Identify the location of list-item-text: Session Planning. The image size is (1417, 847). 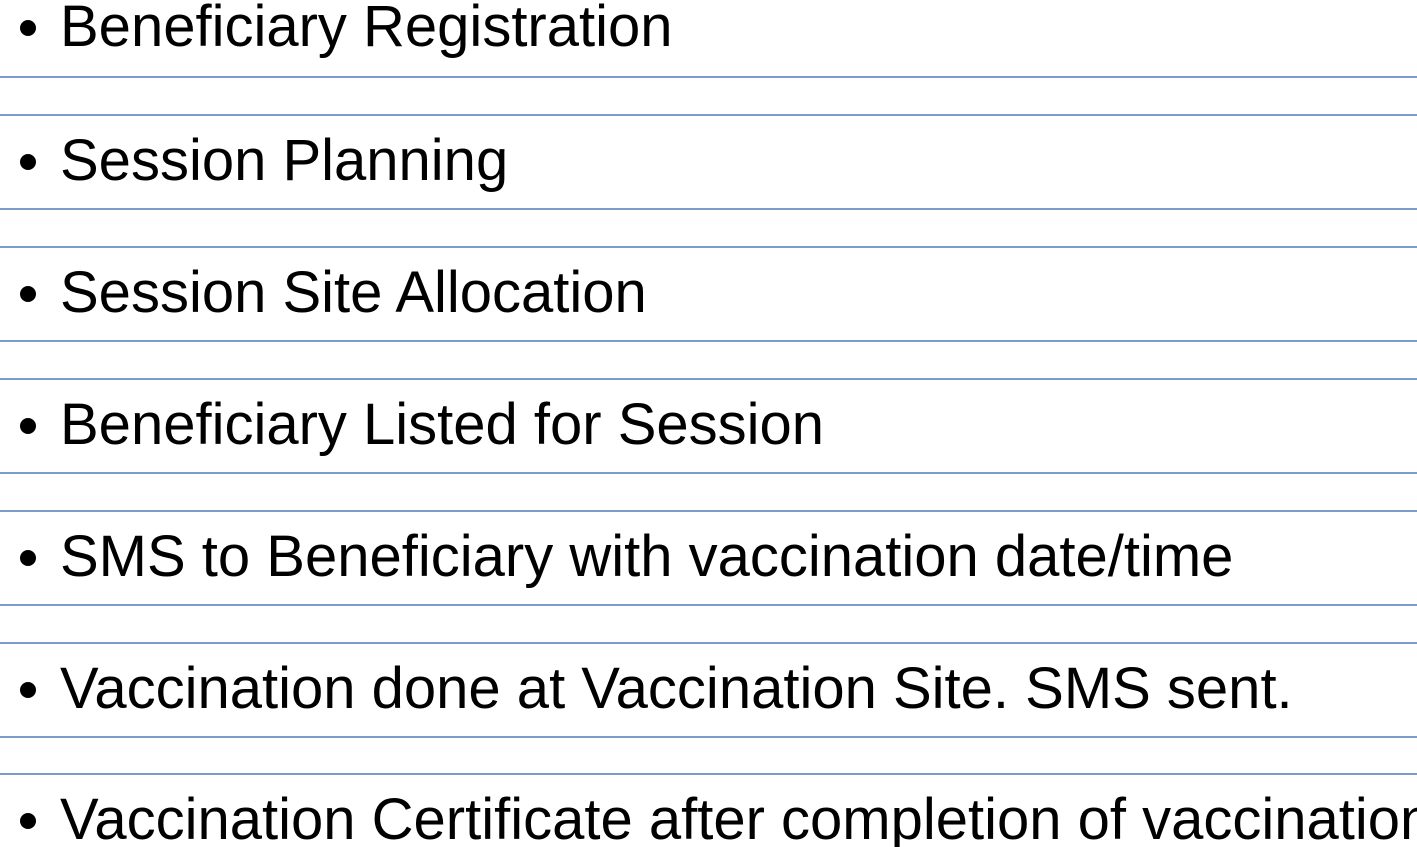
(284, 160).